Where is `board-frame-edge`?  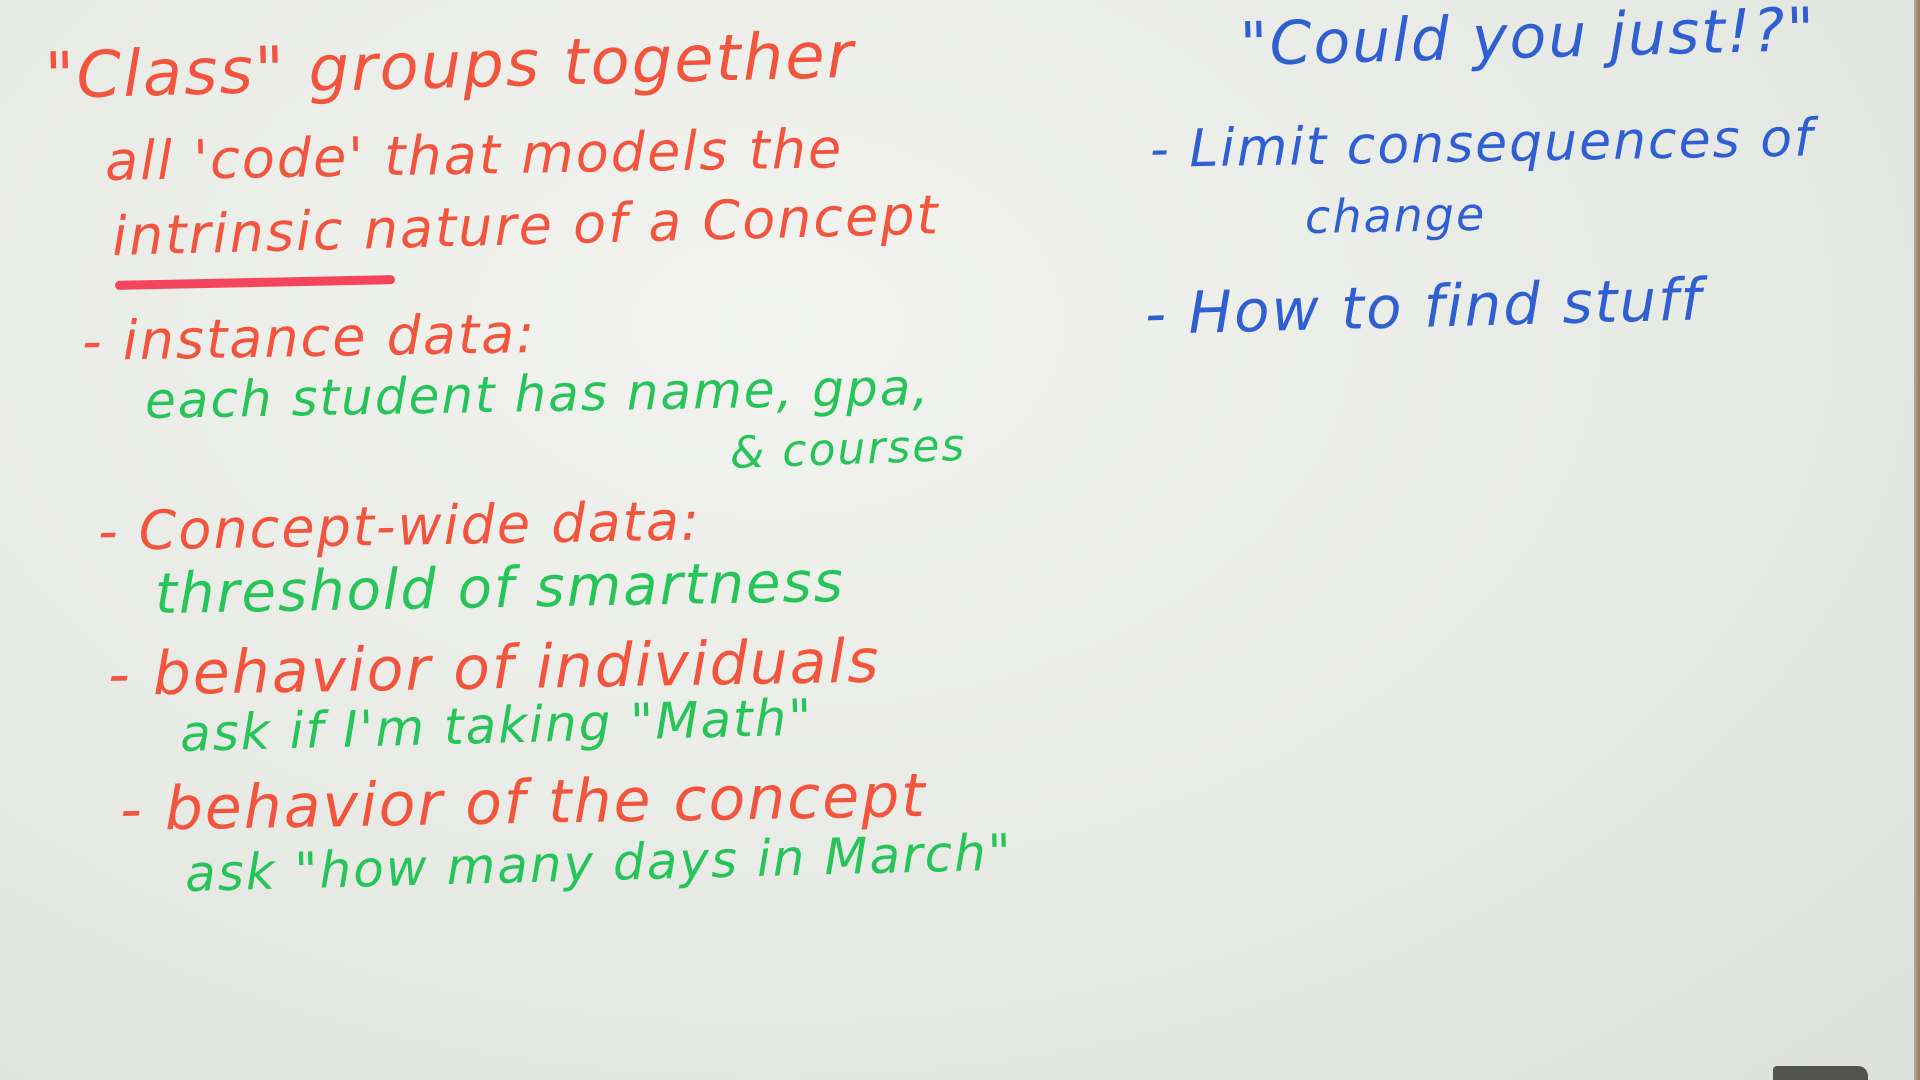 board-frame-edge is located at coordinates (1917, 540).